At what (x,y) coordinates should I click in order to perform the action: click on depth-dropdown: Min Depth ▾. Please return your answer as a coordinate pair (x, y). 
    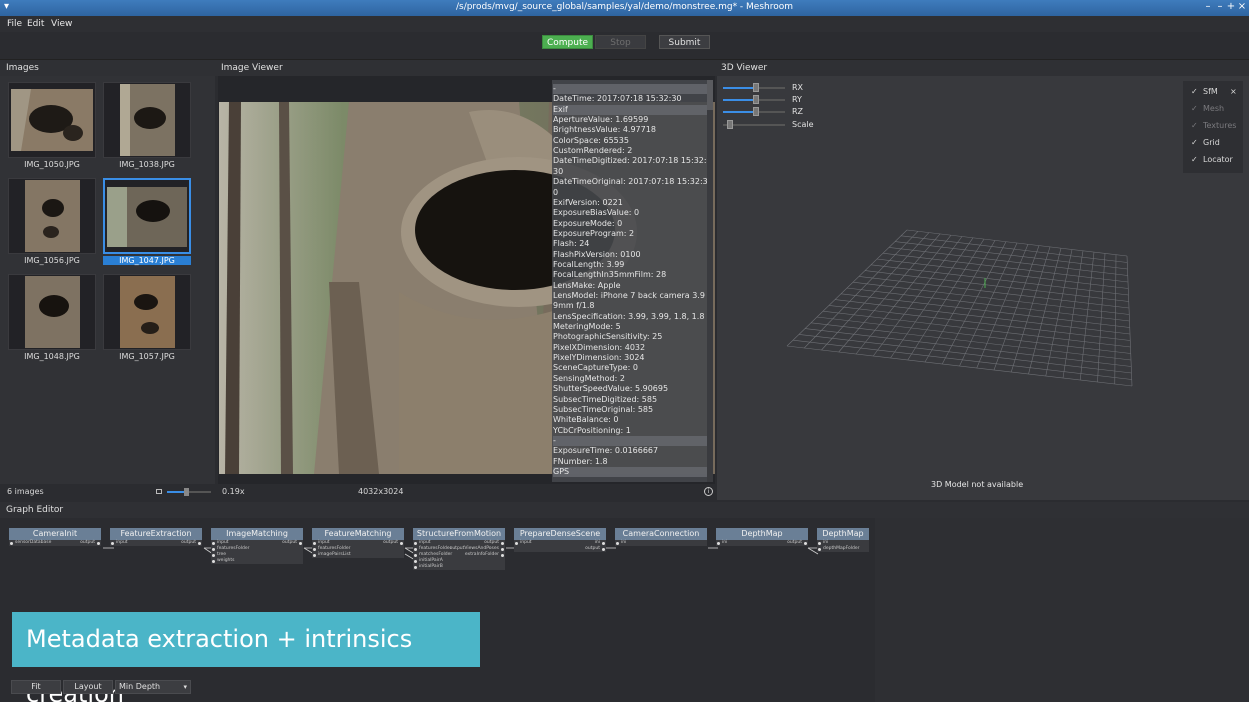
    Looking at the image, I should click on (153, 687).